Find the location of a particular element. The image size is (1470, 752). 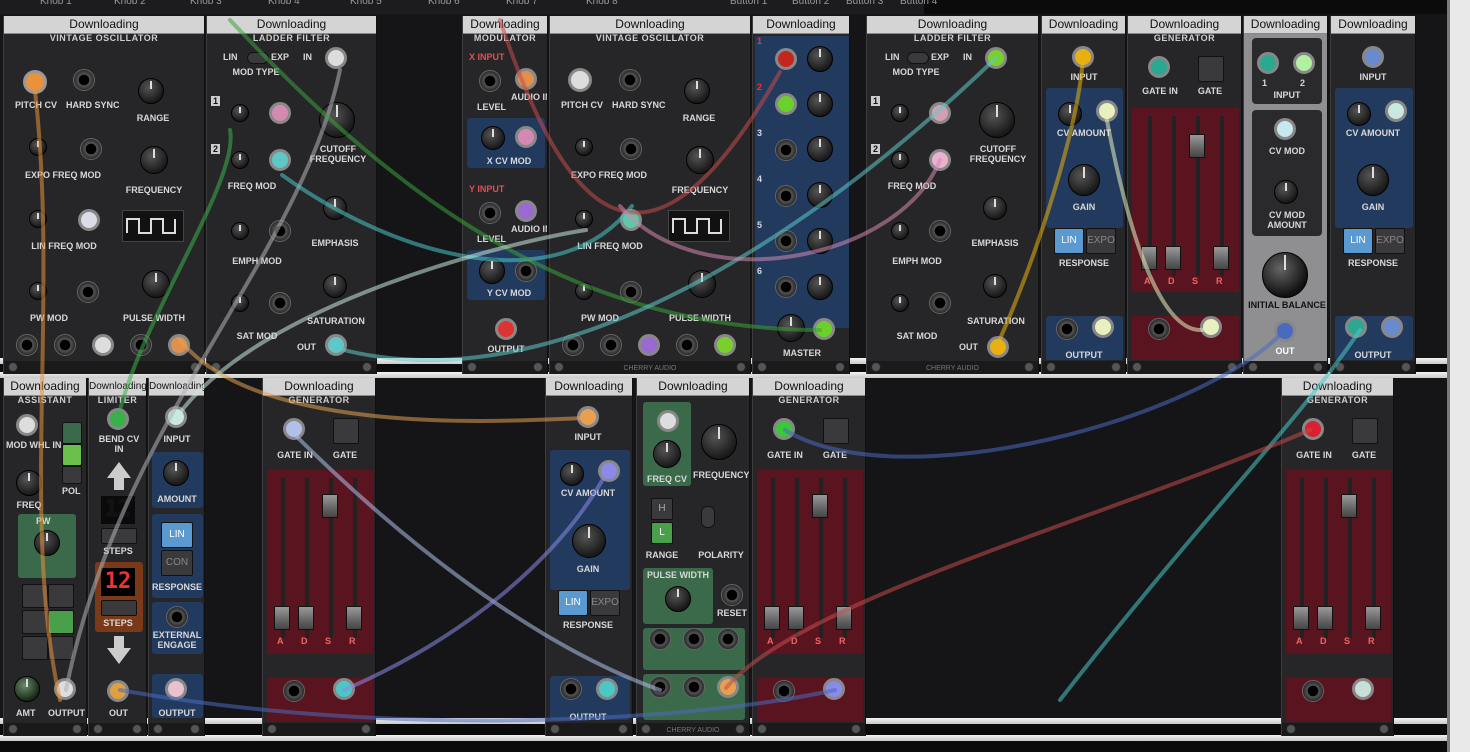

expo-fm-knob is located at coordinates (584, 147).